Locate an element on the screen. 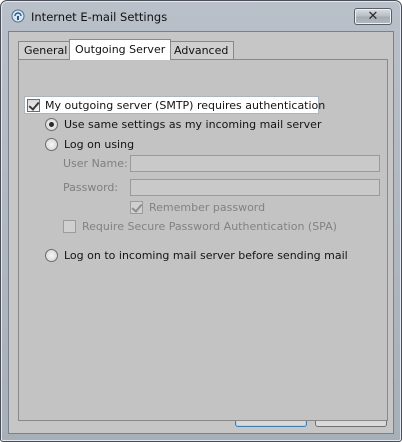  window-title: Internet E-mail Settings is located at coordinates (99, 17).